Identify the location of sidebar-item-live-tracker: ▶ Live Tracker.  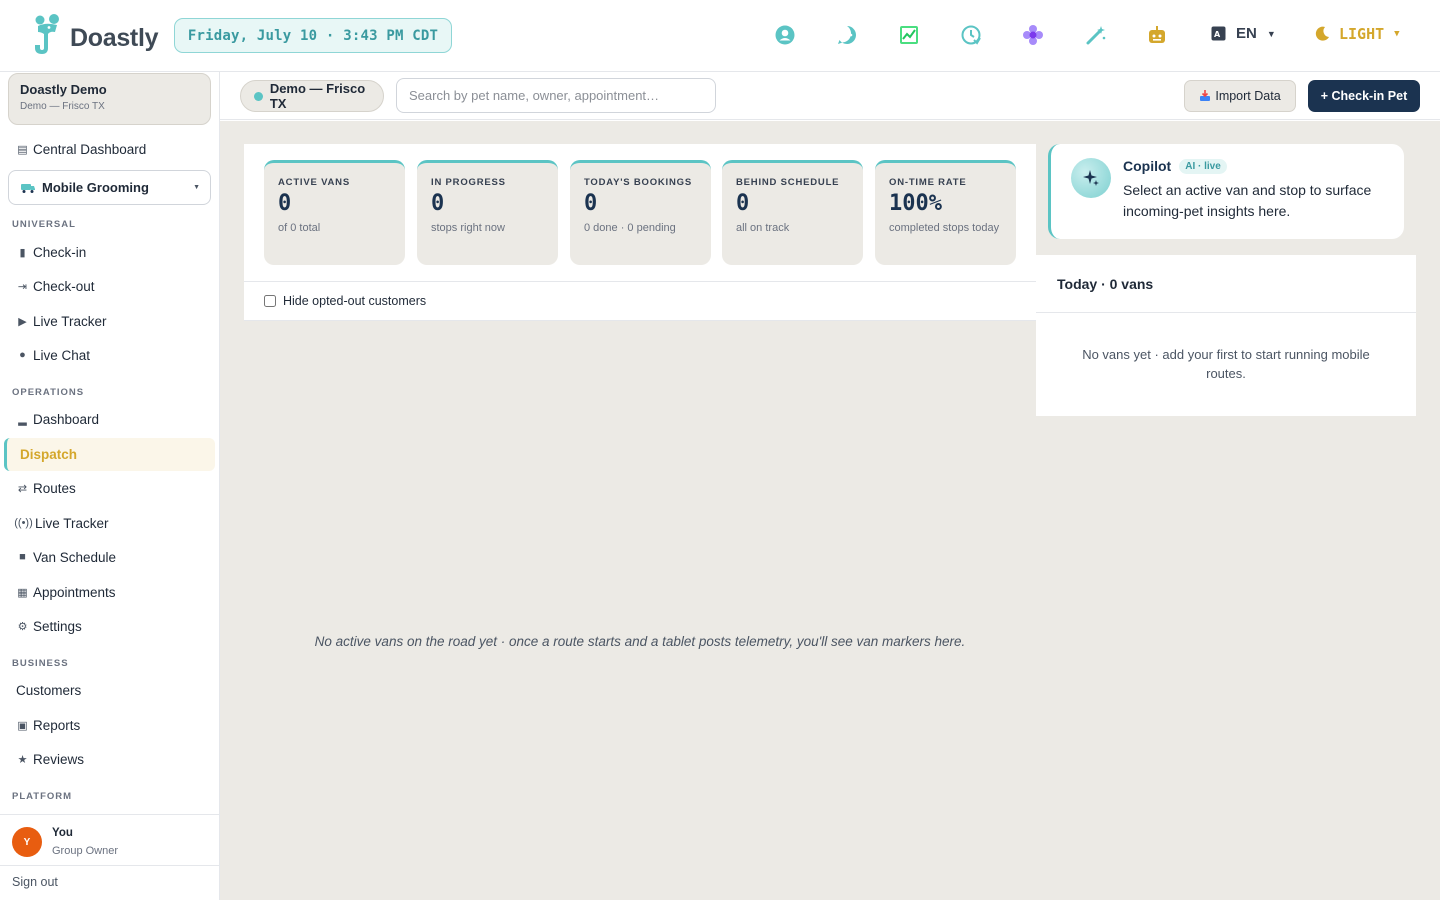
(61, 321).